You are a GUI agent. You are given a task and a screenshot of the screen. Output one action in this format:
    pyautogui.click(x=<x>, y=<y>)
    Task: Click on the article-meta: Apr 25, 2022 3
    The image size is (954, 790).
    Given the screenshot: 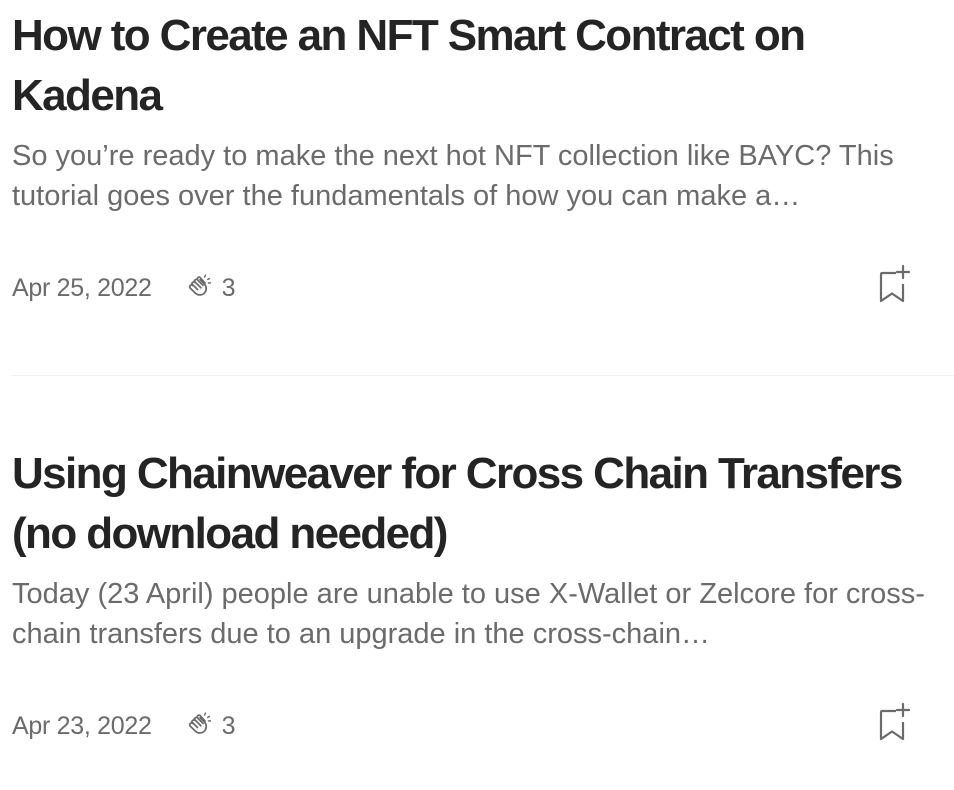 What is the action you would take?
    pyautogui.click(x=483, y=288)
    